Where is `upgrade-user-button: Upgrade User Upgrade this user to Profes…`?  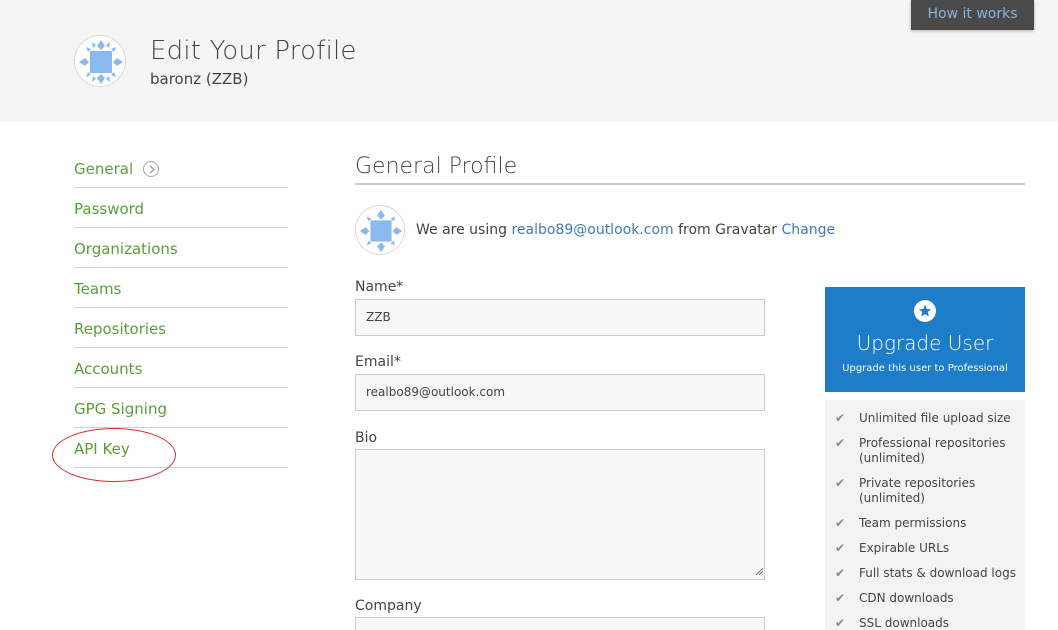 upgrade-user-button: Upgrade User Upgrade this user to Profes… is located at coordinates (925, 339).